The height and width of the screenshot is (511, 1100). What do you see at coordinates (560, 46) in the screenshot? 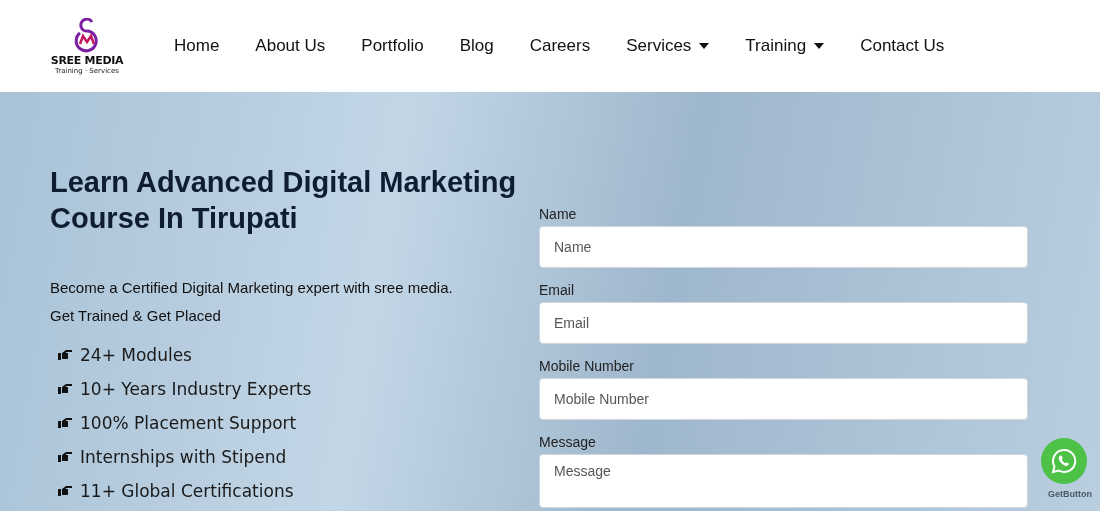
I see `nav-link: Careers` at bounding box center [560, 46].